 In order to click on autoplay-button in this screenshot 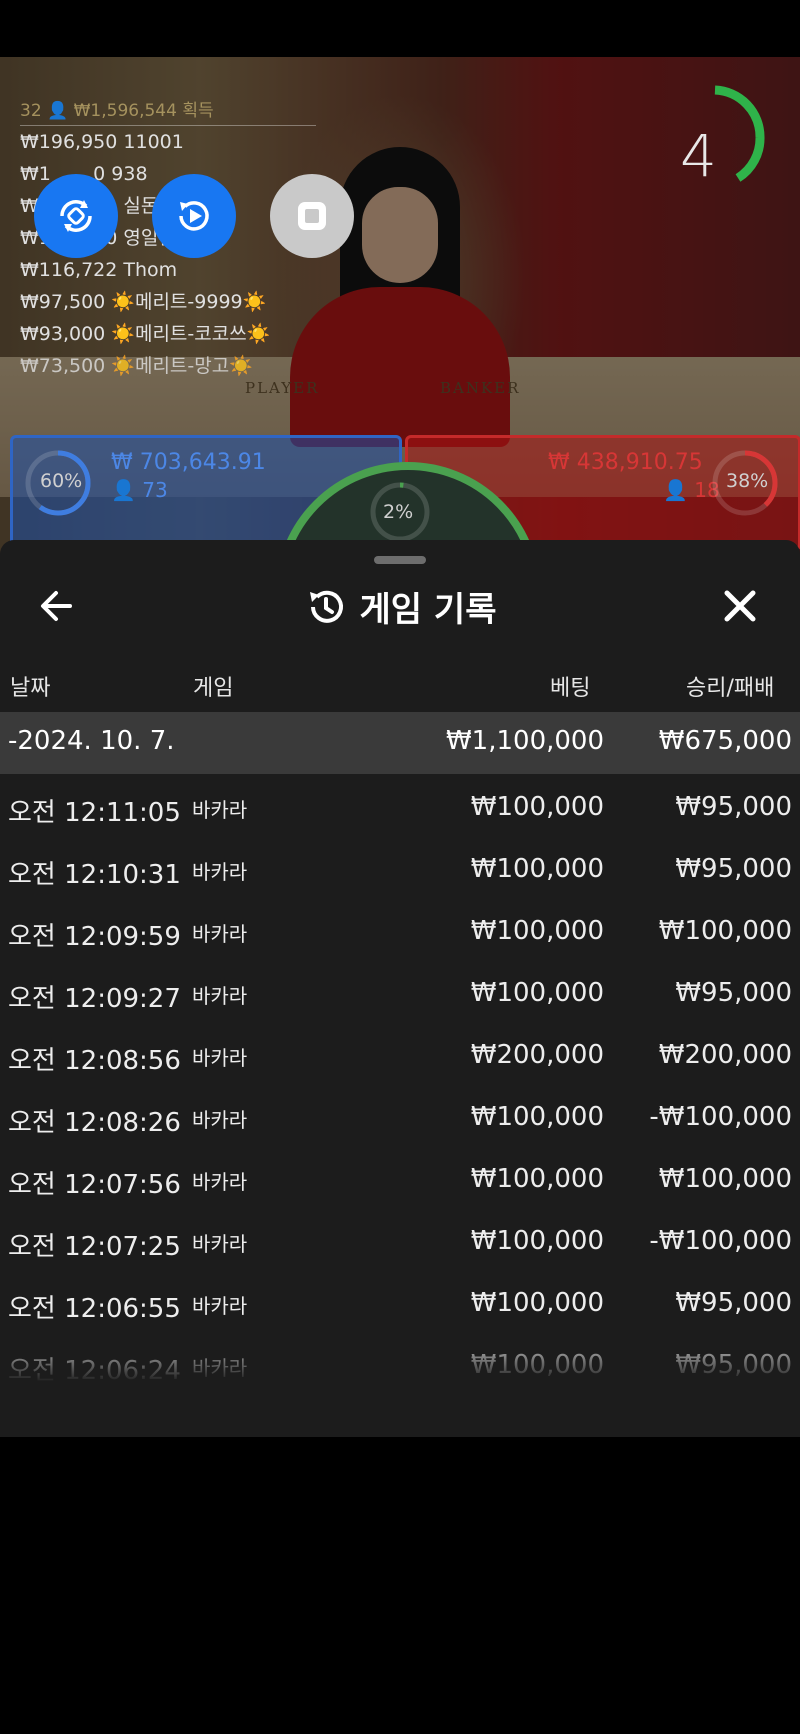, I will do `click(76, 216)`.